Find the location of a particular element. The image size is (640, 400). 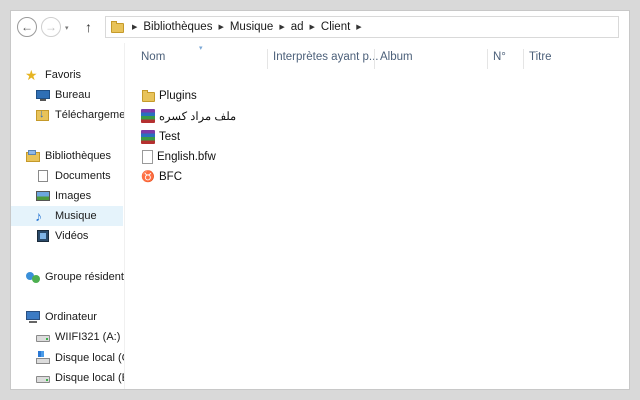

library-icon is located at coordinates (33, 156).